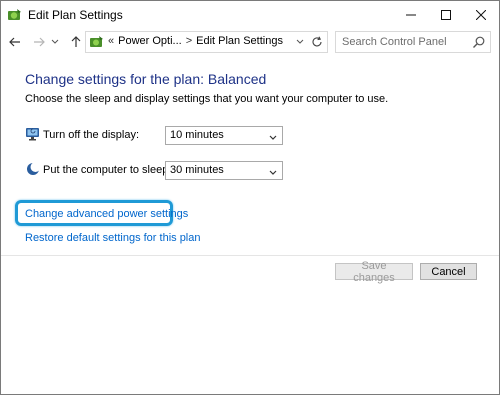 The width and height of the screenshot is (500, 395). Describe the element at coordinates (111, 41) in the screenshot. I see `breadcrumb-overflow: «` at that location.